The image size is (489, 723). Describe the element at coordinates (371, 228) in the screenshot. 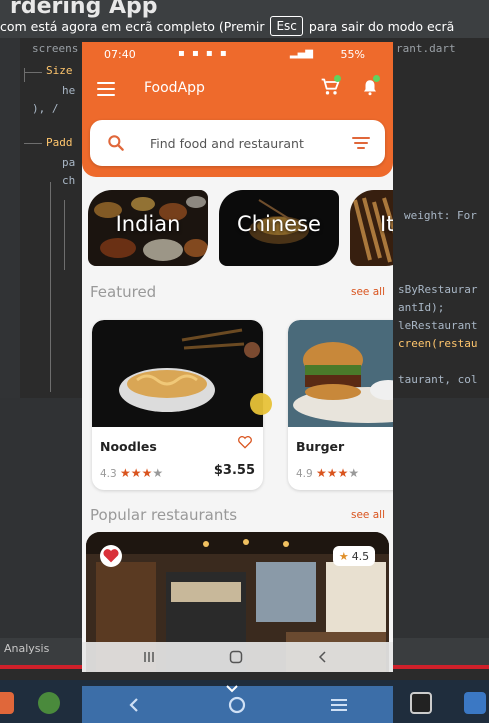

I see `category-card-italian: It` at that location.